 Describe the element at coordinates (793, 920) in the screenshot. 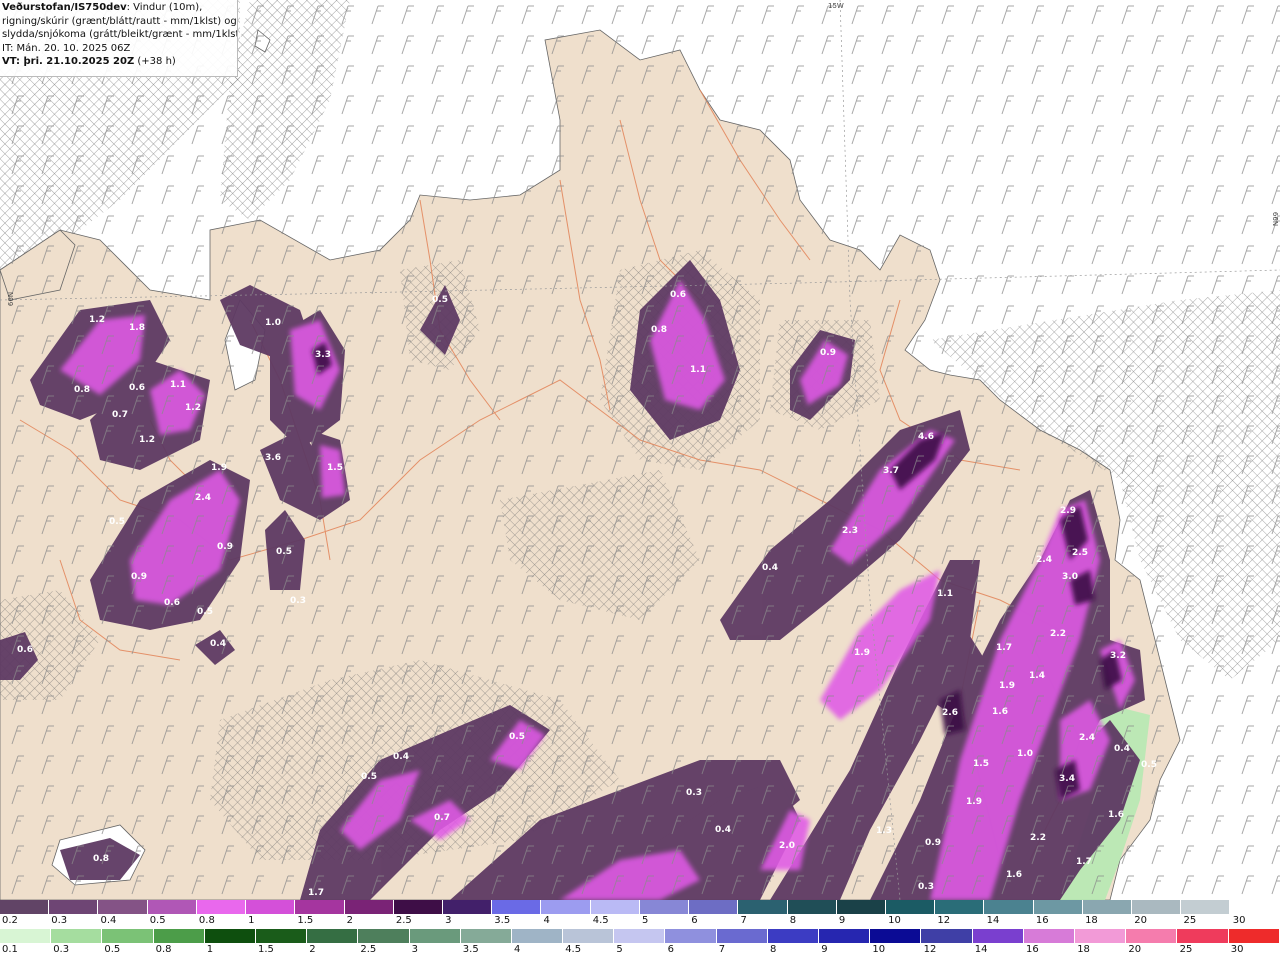

I see `rain-legend-label: 8` at that location.